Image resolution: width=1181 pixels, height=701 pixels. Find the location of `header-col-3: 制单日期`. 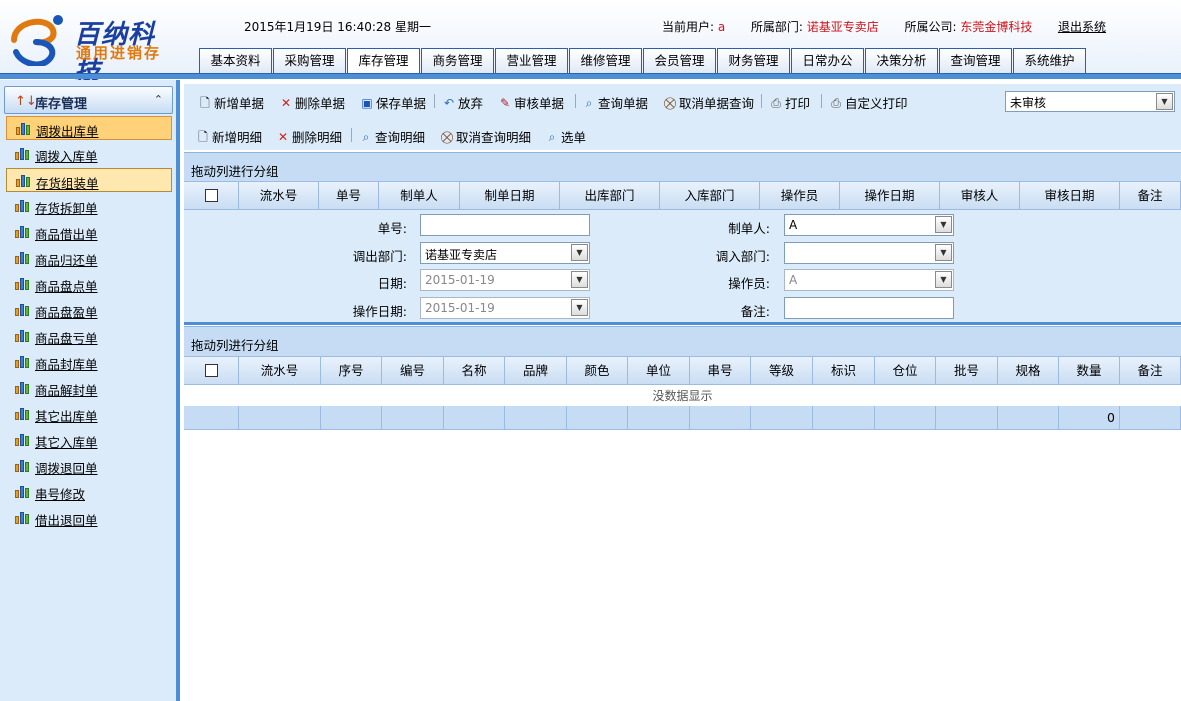

header-col-3: 制单日期 is located at coordinates (510, 195).